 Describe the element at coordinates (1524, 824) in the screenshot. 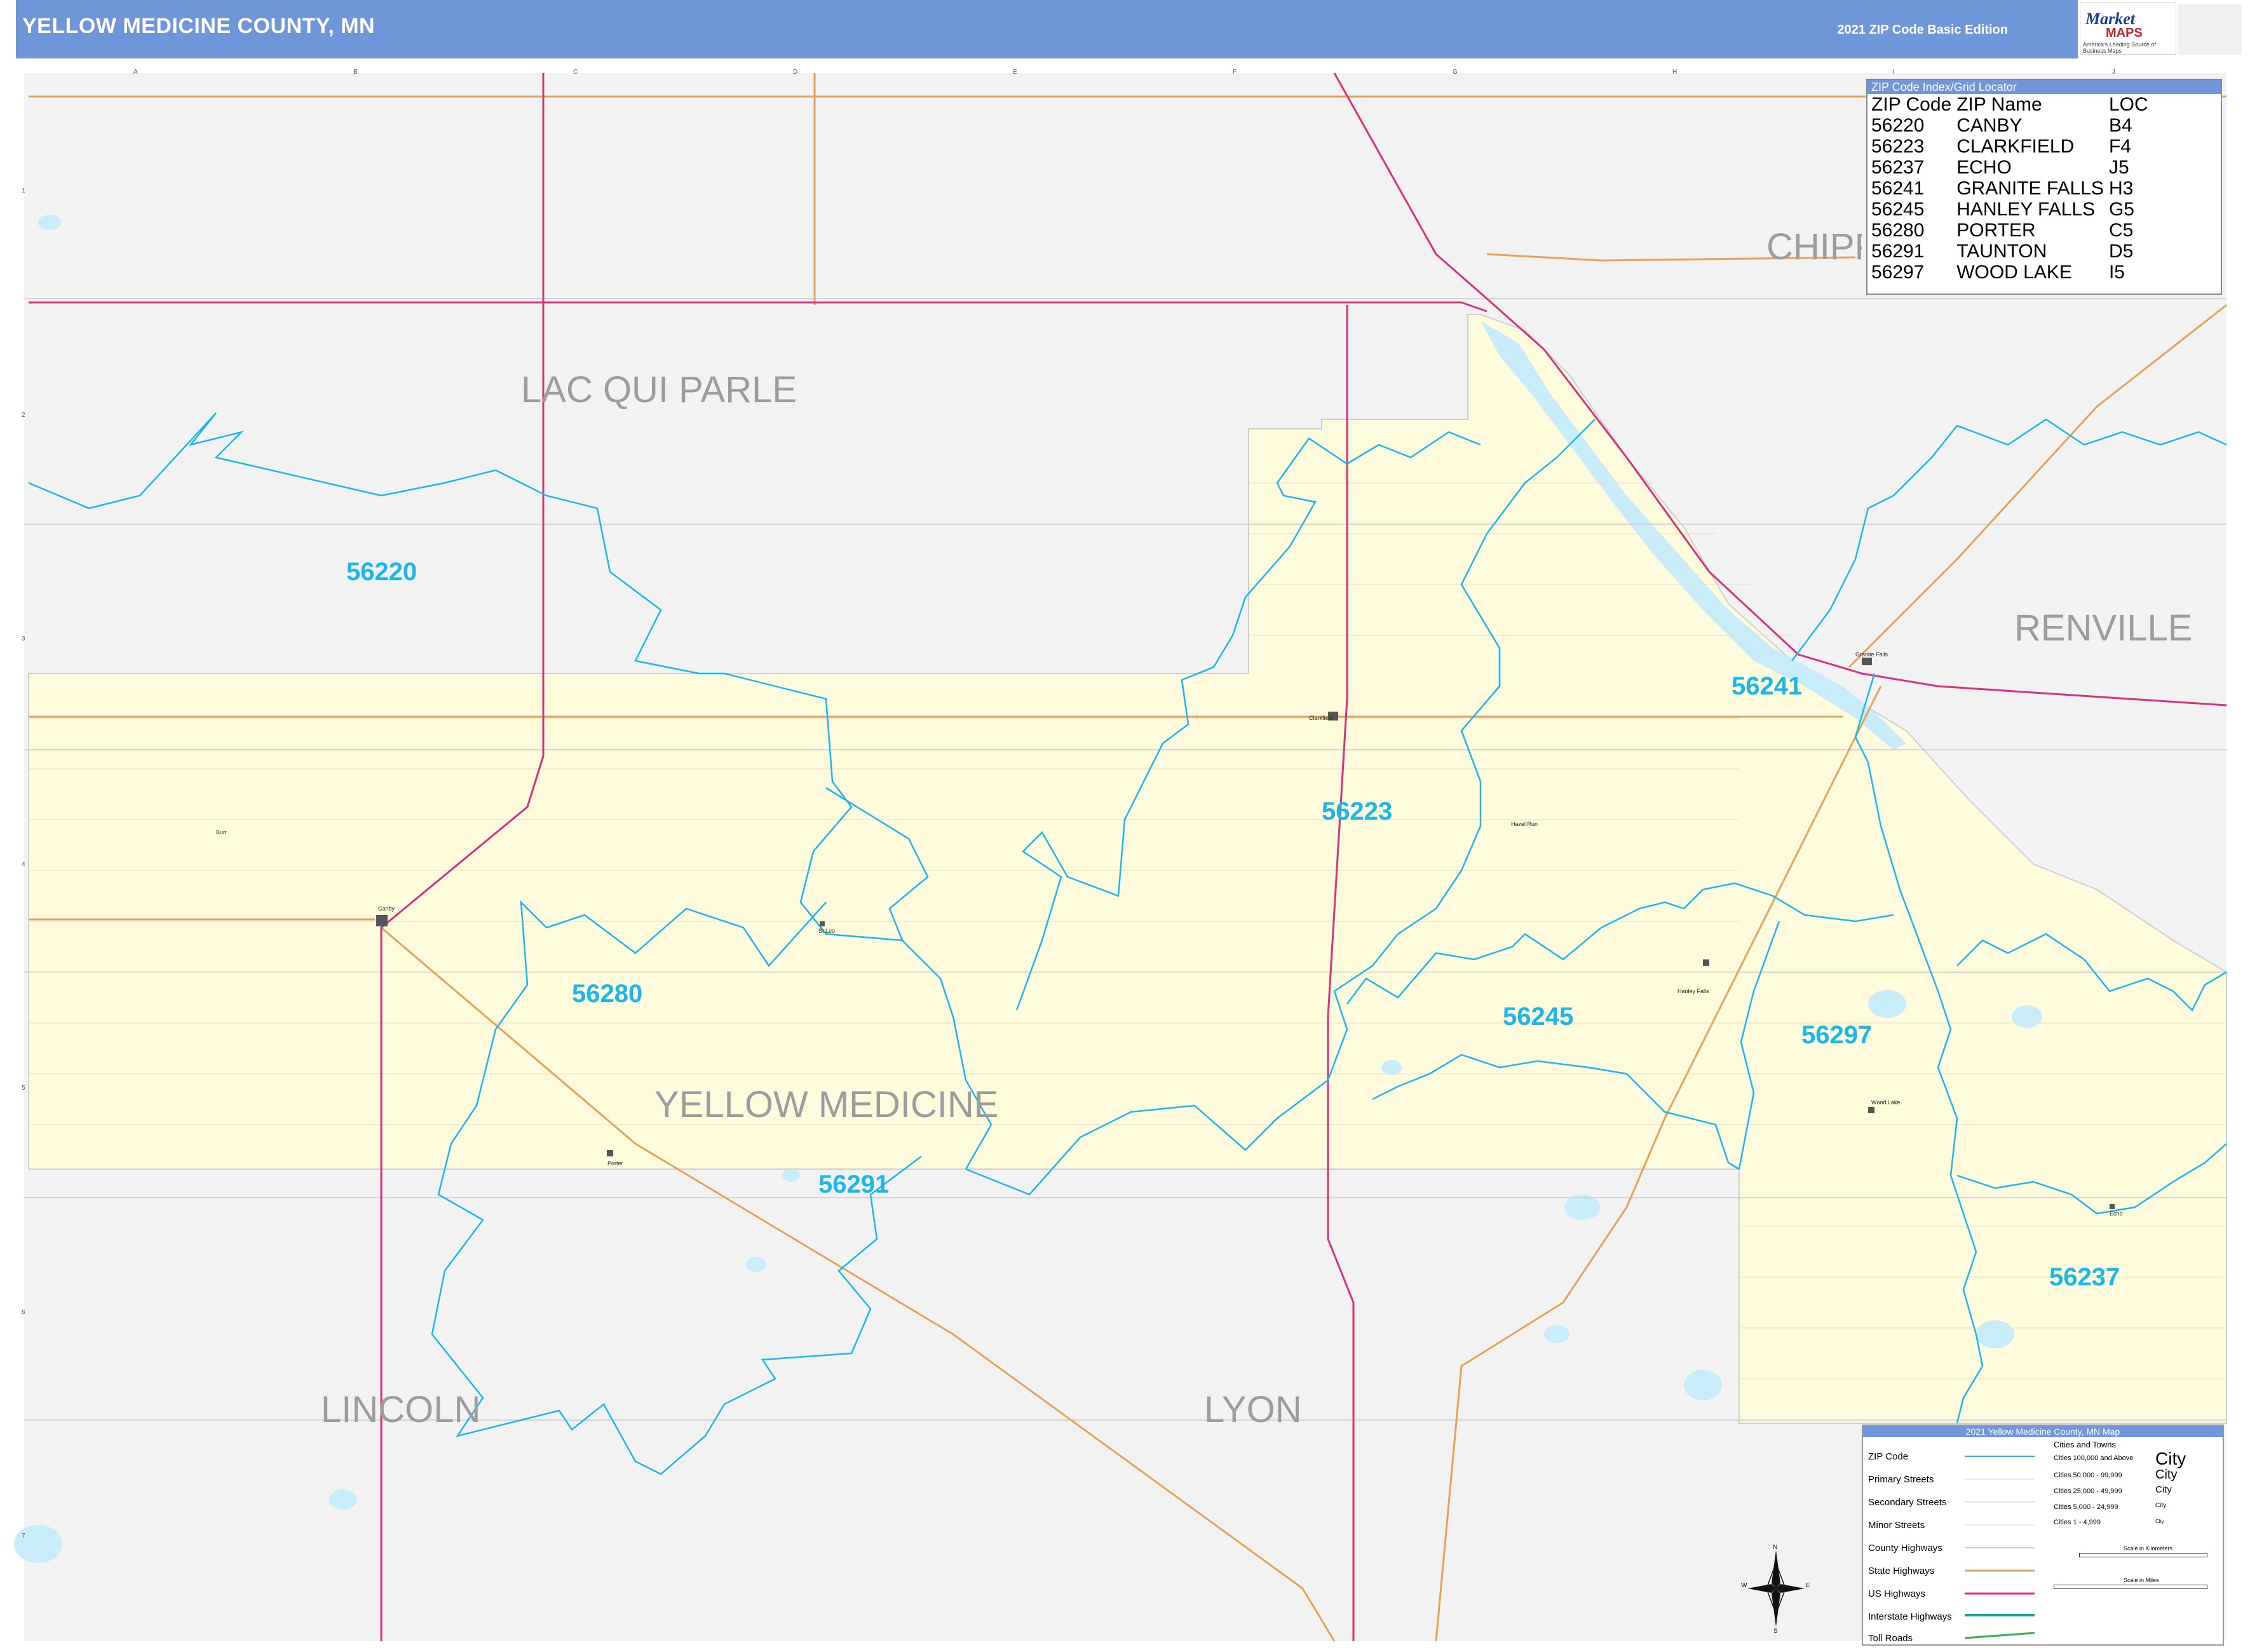

I see `town-label: Hazel Run` at that location.